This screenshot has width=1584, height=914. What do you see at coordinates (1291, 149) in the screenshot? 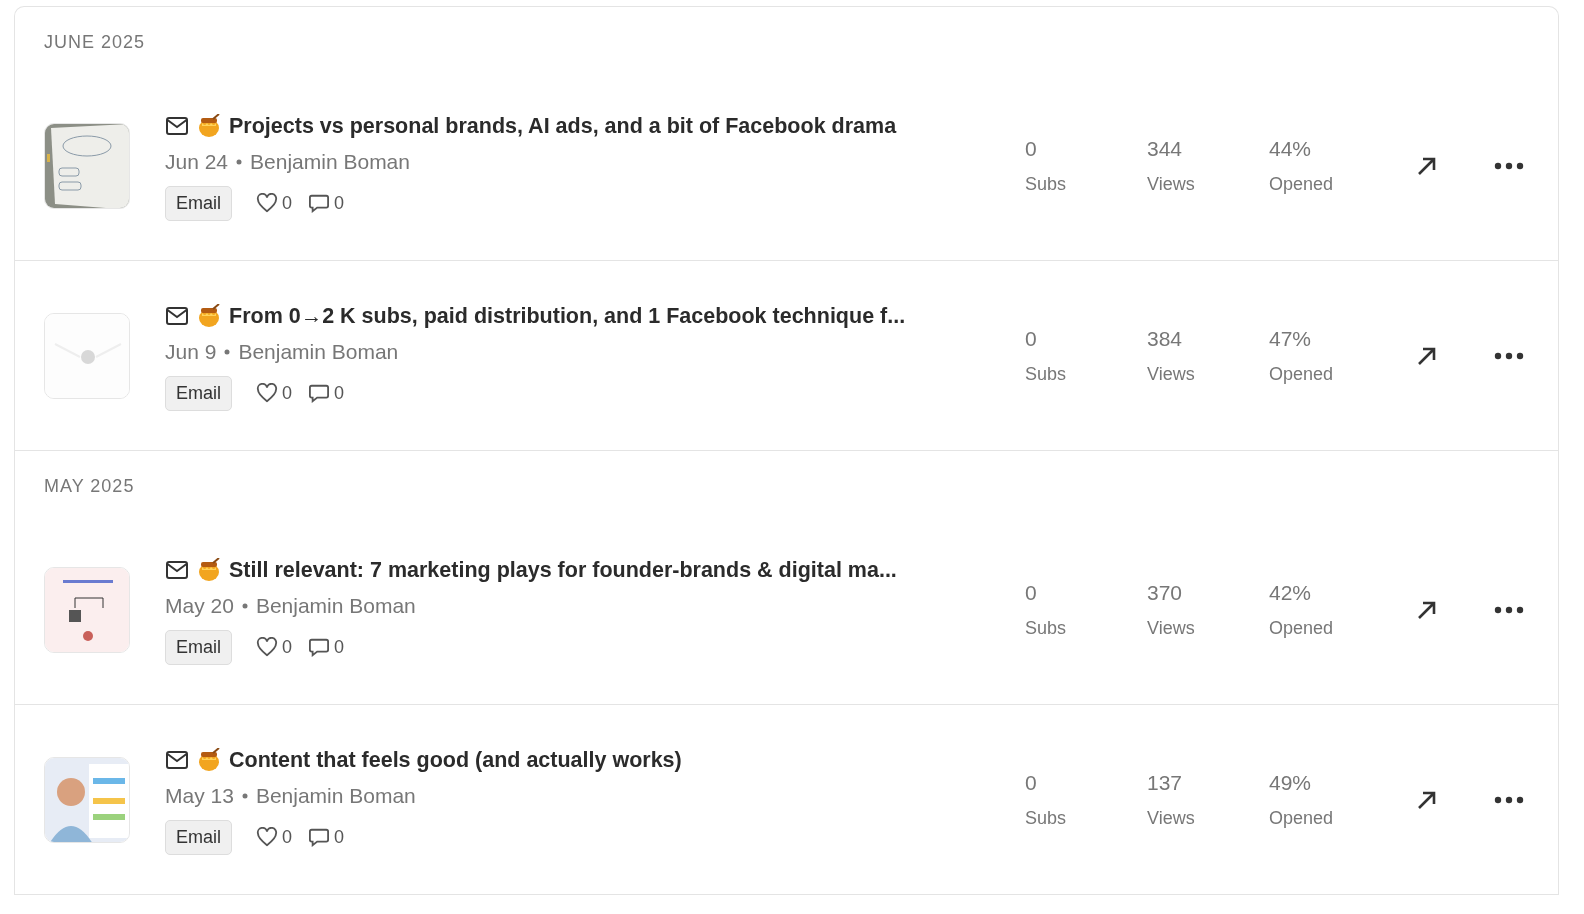
I see `stat-value: 44%` at bounding box center [1291, 149].